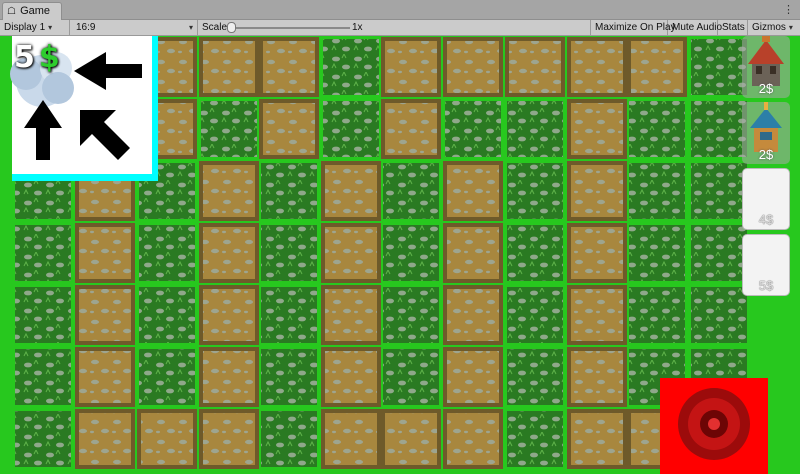 Image resolution: width=800 pixels, height=474 pixels. What do you see at coordinates (357, 27) in the screenshot?
I see `scale-value: 1x` at bounding box center [357, 27].